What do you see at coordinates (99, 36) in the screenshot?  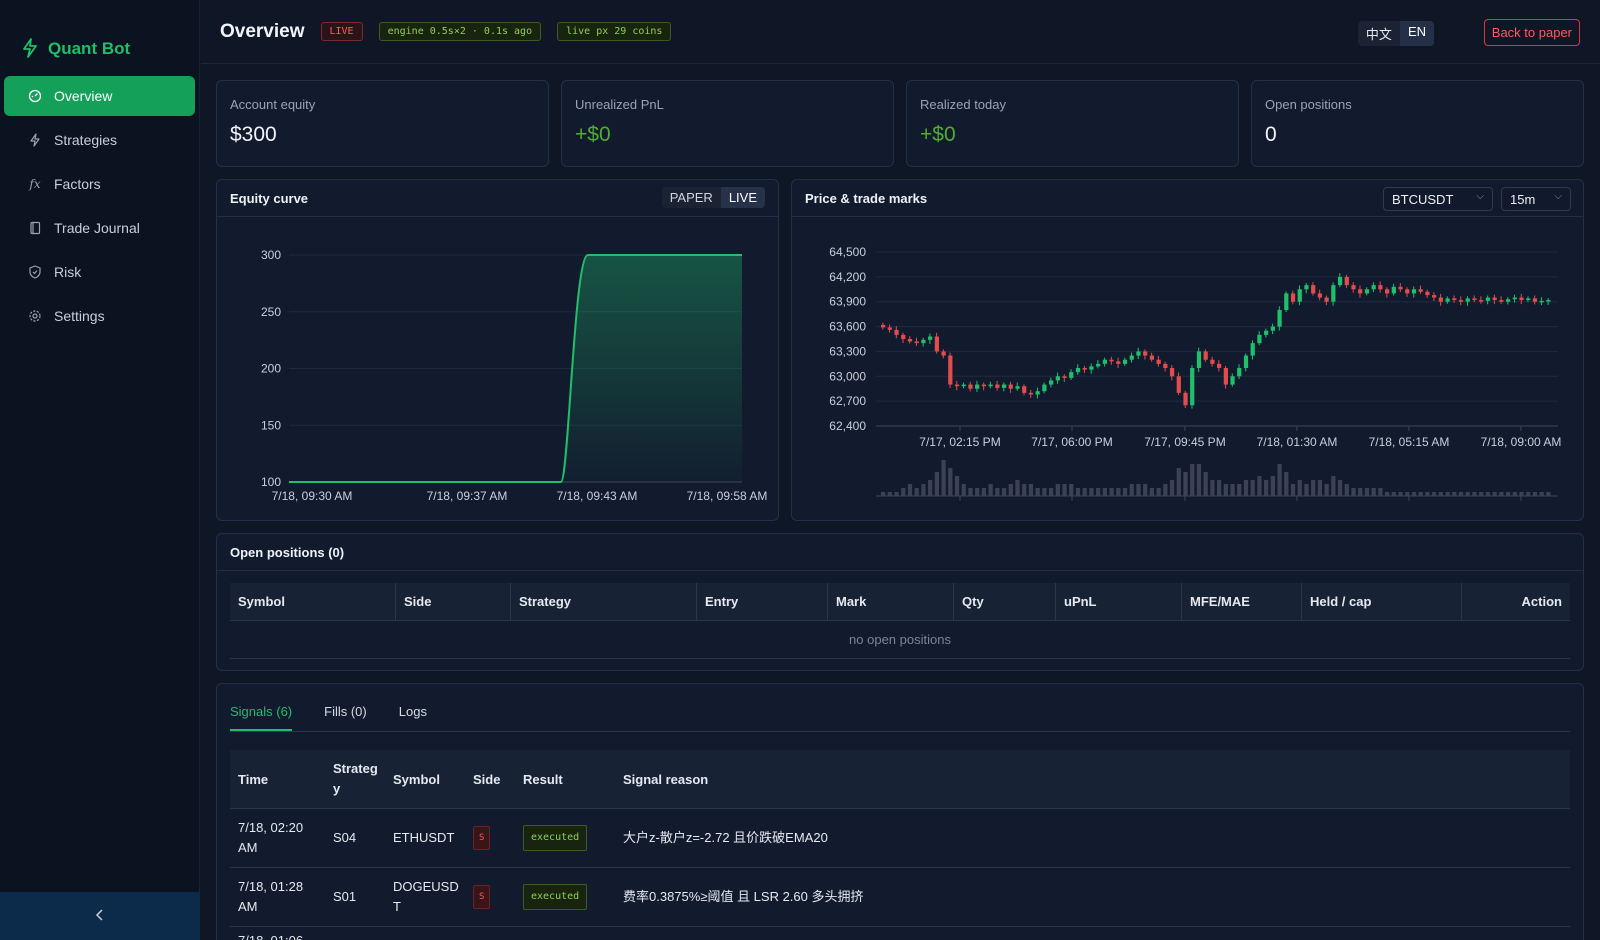 I see `brand: Quant Bot` at bounding box center [99, 36].